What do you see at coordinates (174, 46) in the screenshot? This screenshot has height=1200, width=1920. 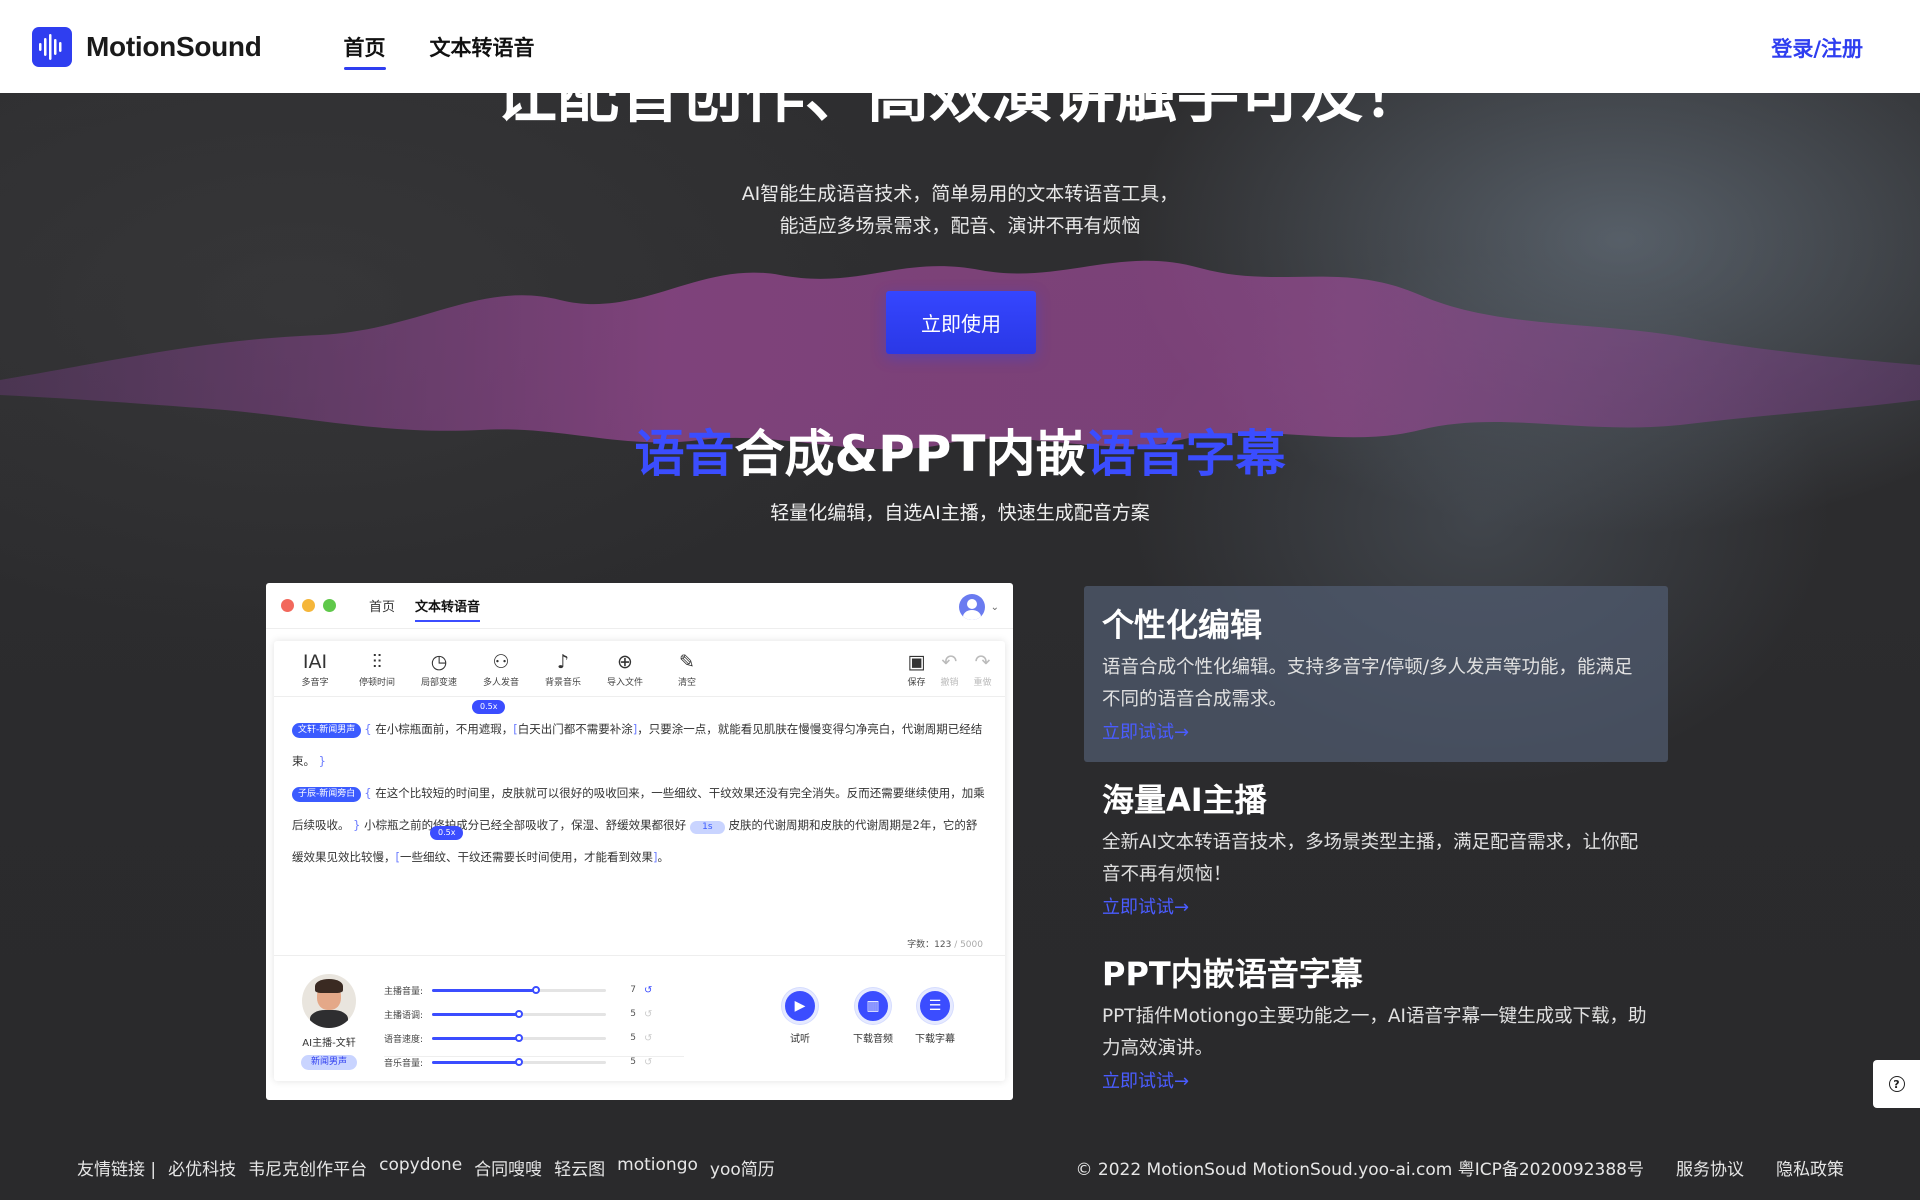 I see `brand-name: MotionSound` at bounding box center [174, 46].